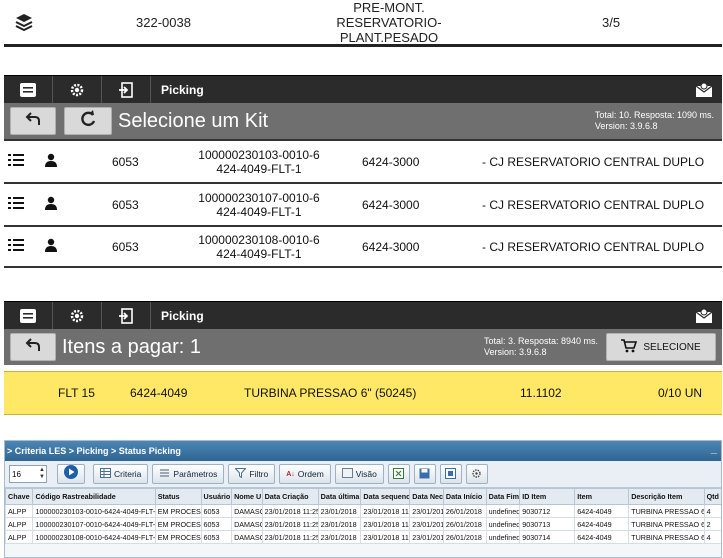 The height and width of the screenshot is (558, 723). I want to click on run-button, so click(71, 474).